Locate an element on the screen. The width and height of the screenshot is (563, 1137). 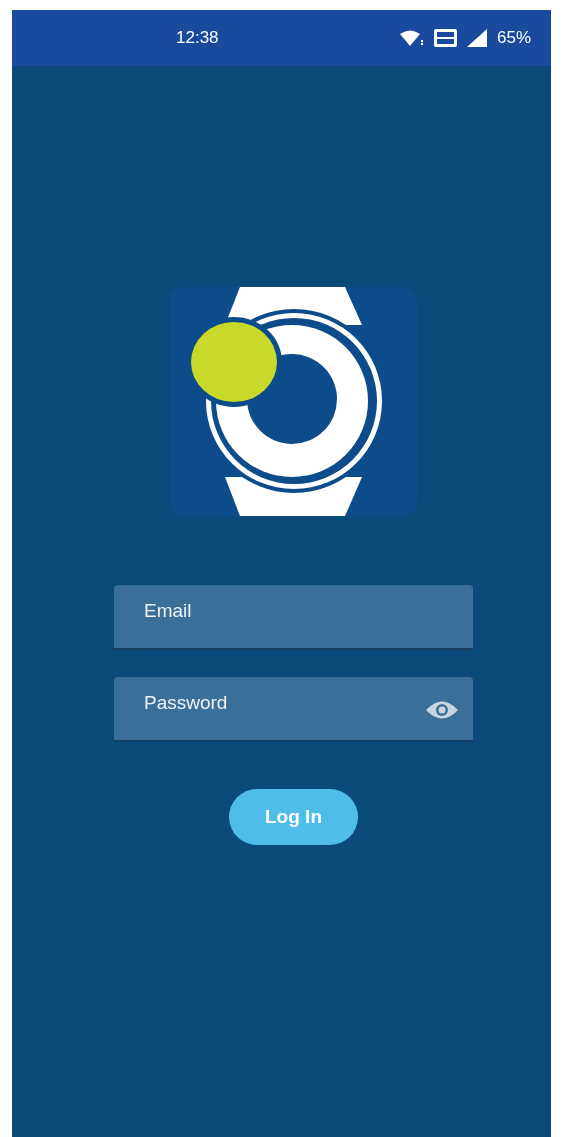
password-field: Password is located at coordinates (293, 709).